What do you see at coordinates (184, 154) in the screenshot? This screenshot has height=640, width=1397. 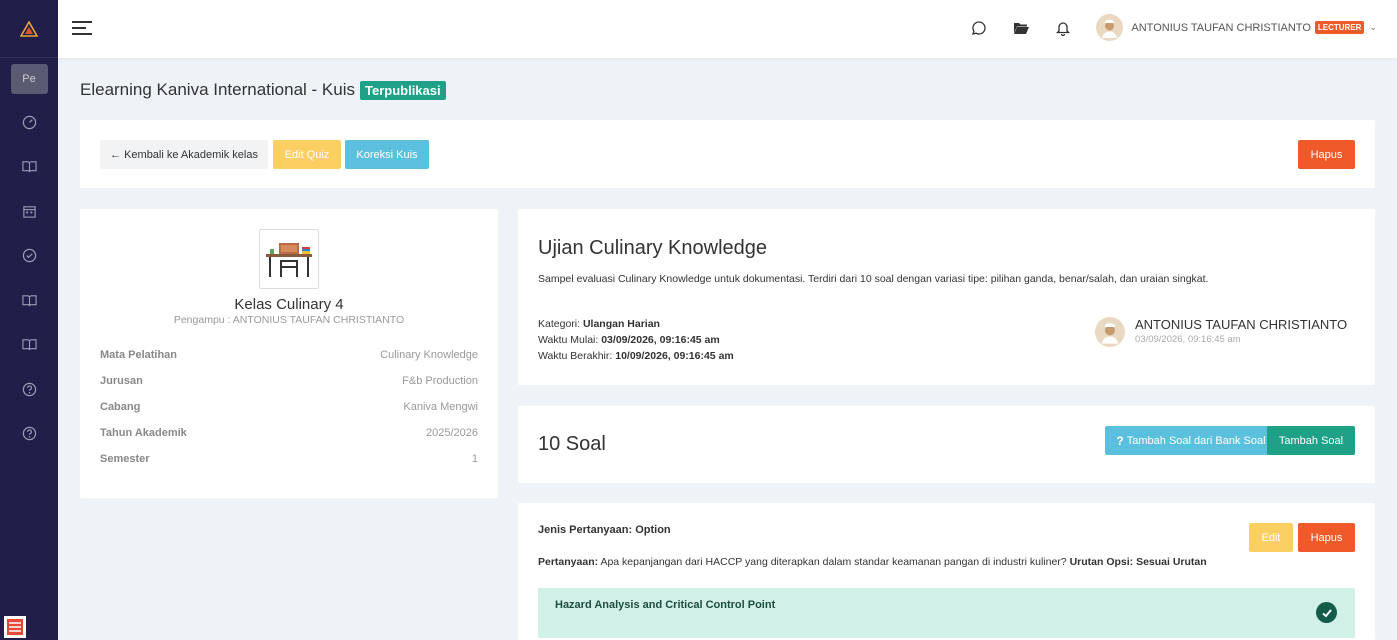 I see `back-to-class-button: ← Kembali ke Akademik kelas` at bounding box center [184, 154].